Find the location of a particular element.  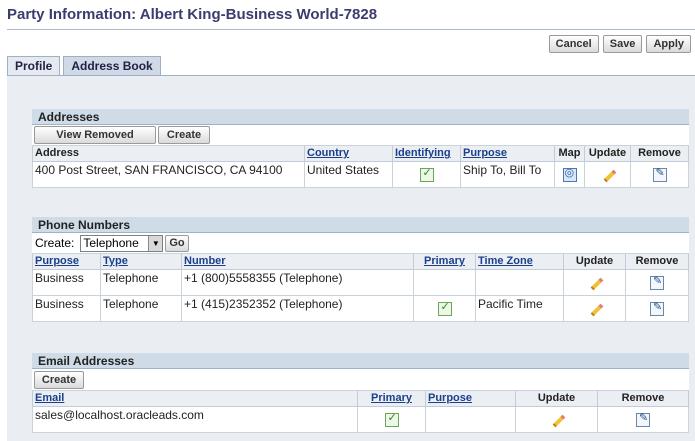

identifying-check-icon is located at coordinates (426, 174).